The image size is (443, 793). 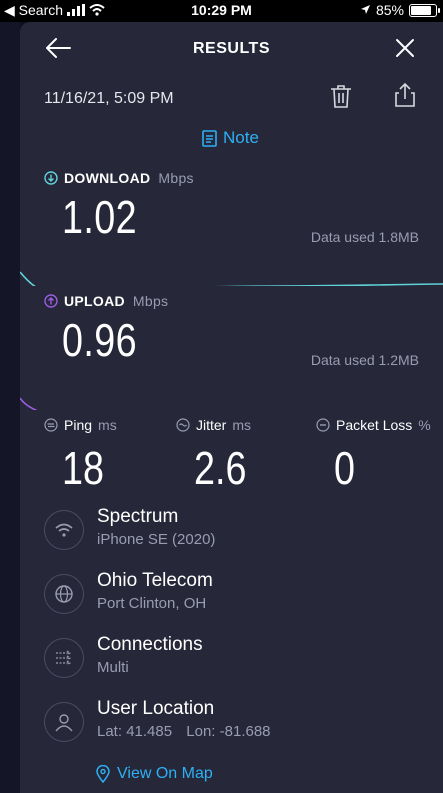 What do you see at coordinates (184, 731) in the screenshot?
I see `coordinates: Lat: 41.485 Lon: -81.688` at bounding box center [184, 731].